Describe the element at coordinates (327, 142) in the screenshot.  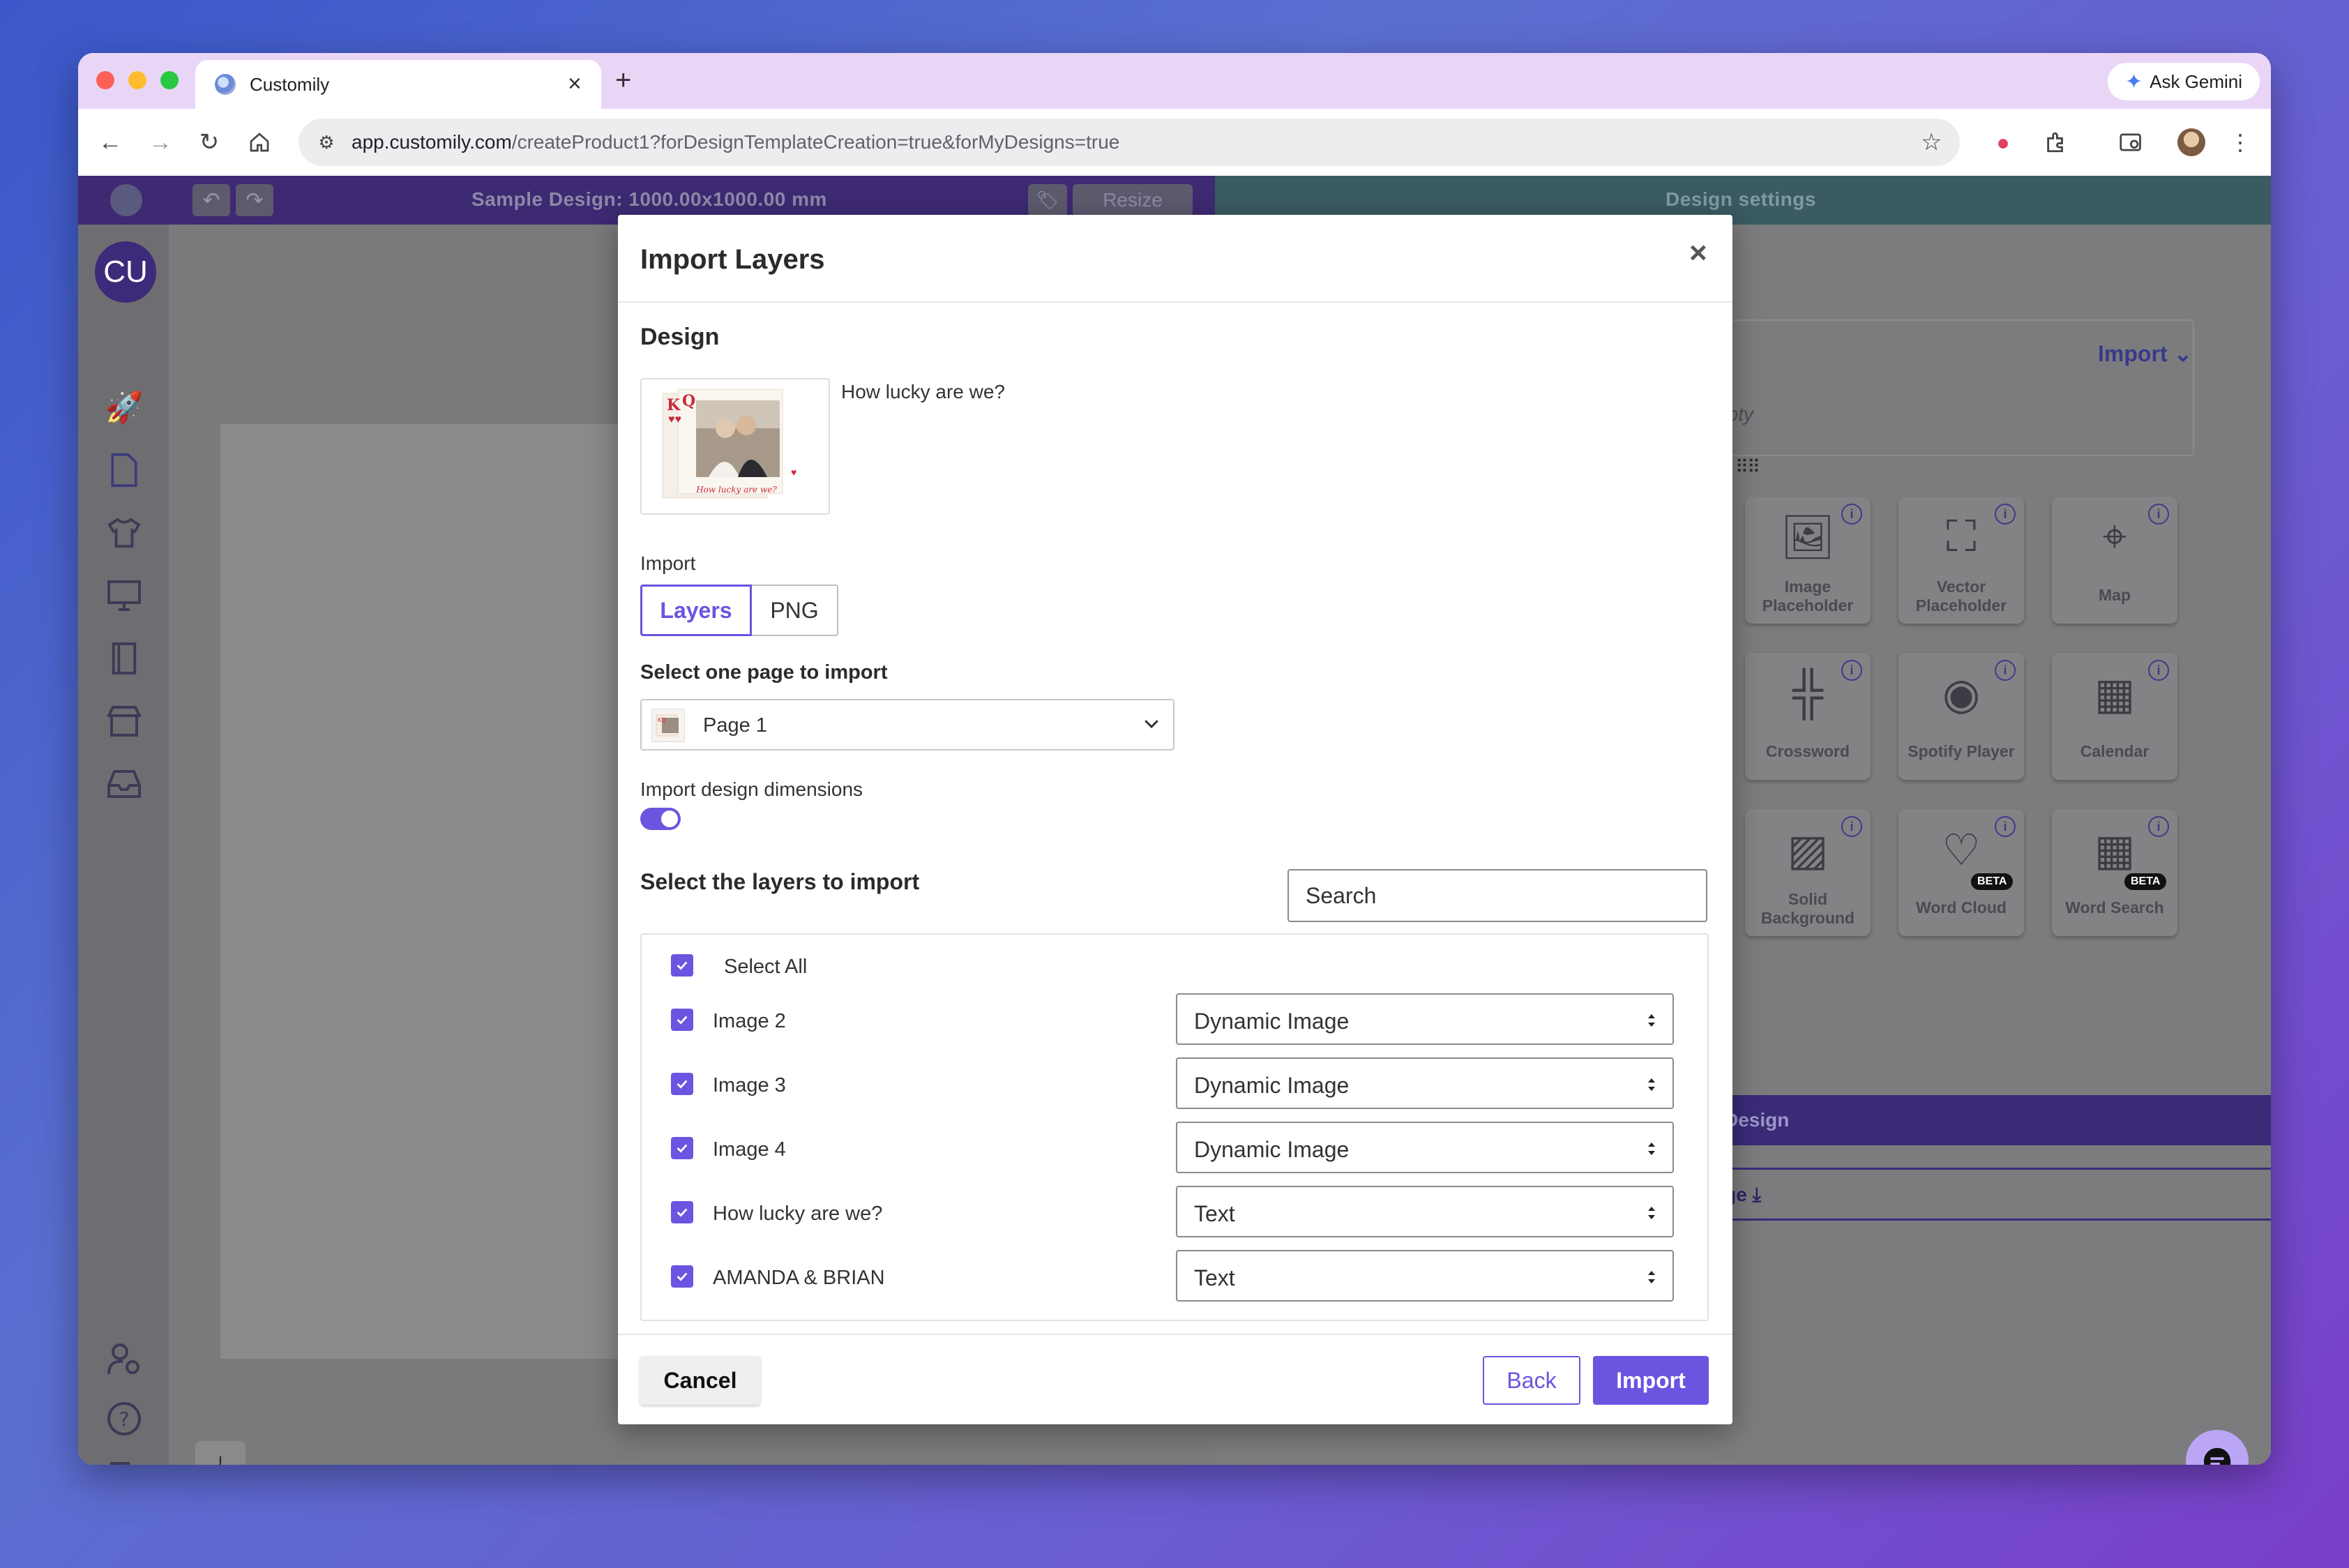
I see `site-settings-icon: ⚙` at that location.